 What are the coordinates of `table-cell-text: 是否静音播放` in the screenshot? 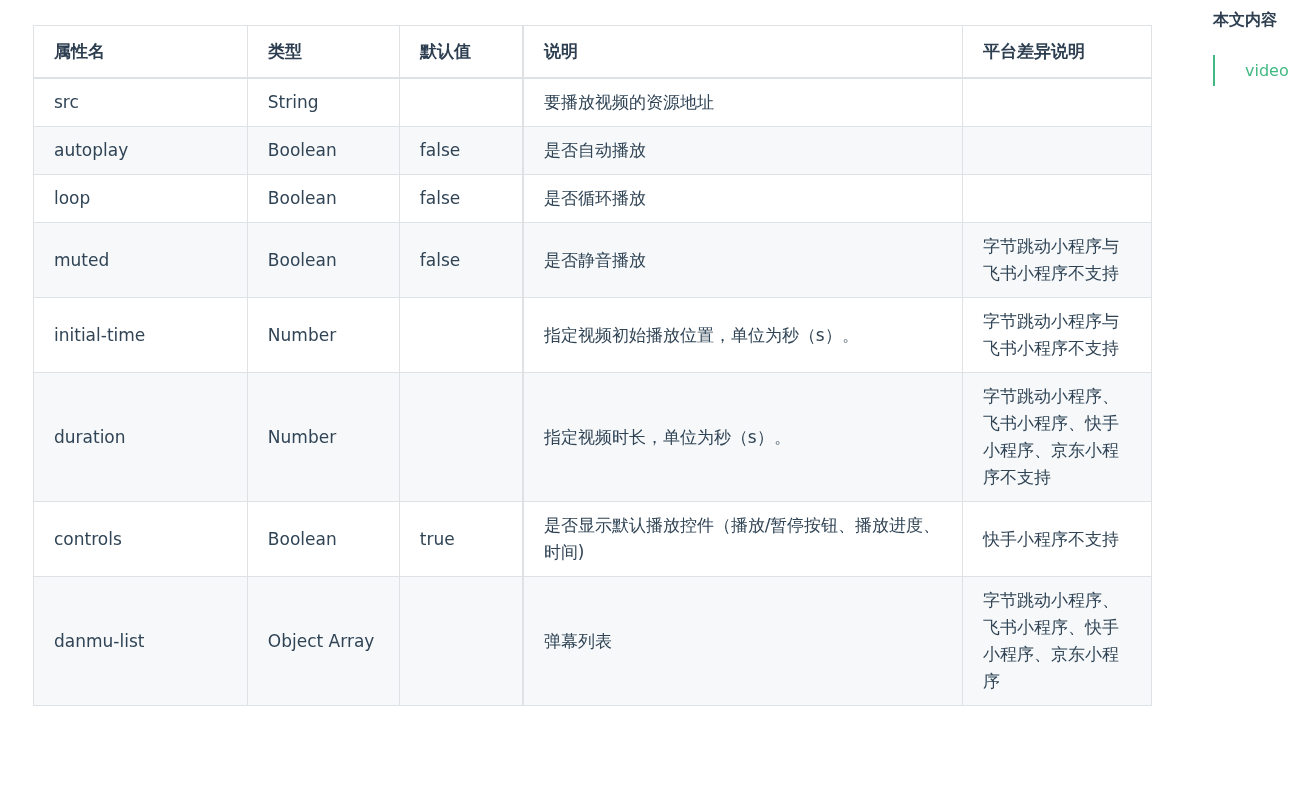 It's located at (594, 259).